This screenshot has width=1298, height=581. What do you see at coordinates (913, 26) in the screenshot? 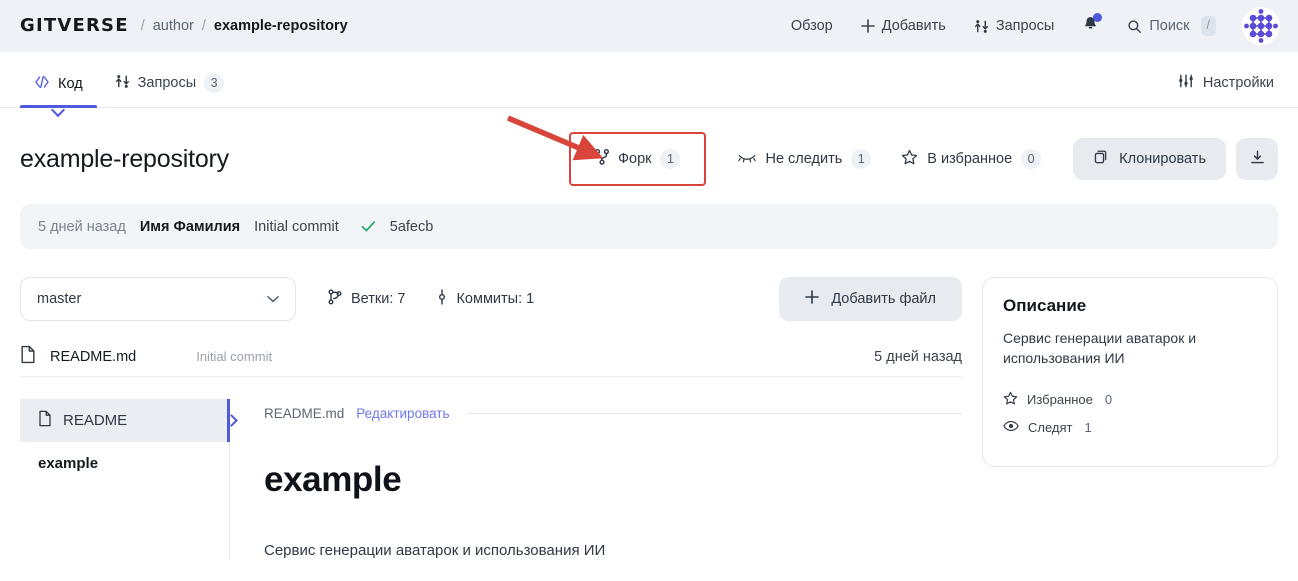
I see `nav-item-add-label: Добавить` at bounding box center [913, 26].